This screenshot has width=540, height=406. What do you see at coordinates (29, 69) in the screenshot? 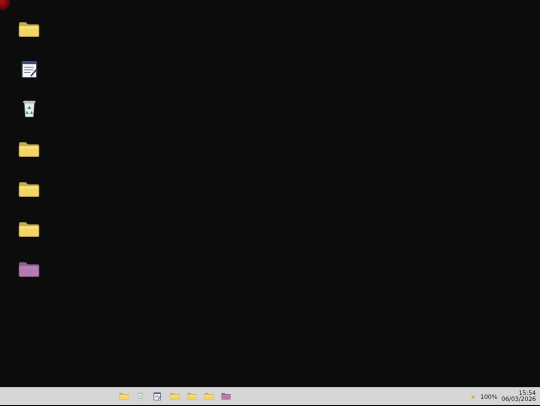
I see `desktop-notepad-icon` at bounding box center [29, 69].